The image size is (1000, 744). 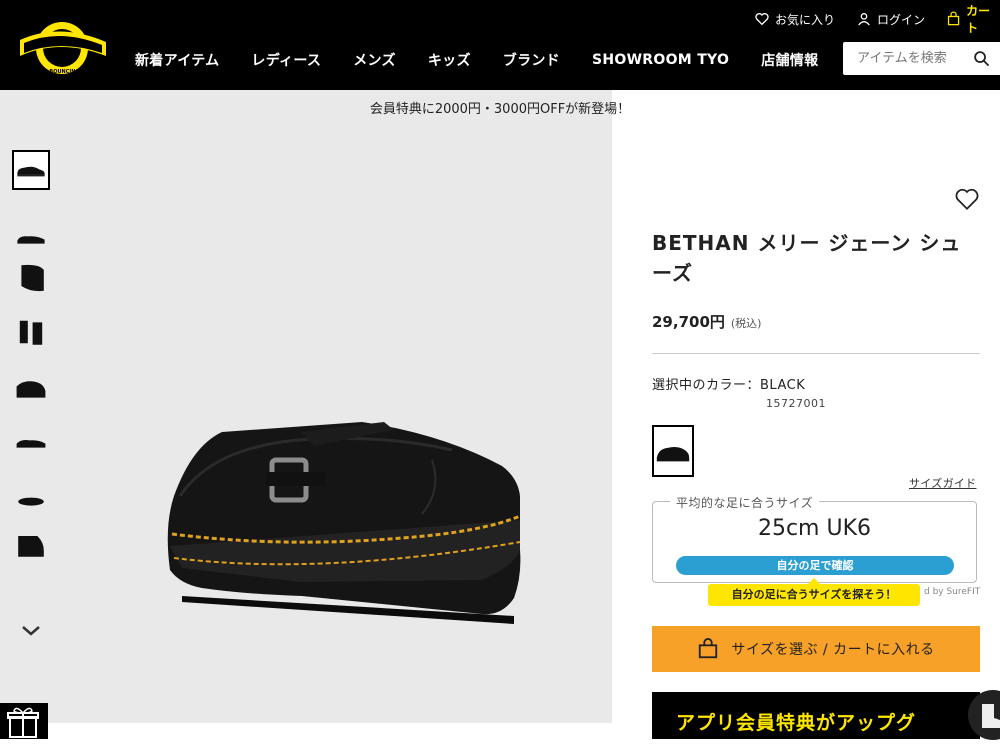 I want to click on search-box, so click(x=921, y=58).